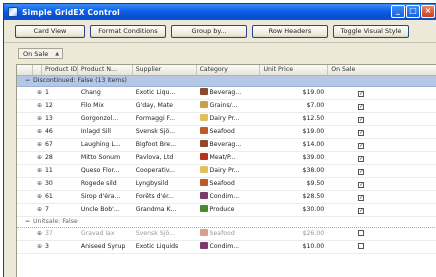 The height and width of the screenshot is (277, 436). Describe the element at coordinates (165, 70) in the screenshot. I see `col-header-supplier: Supplier` at that location.